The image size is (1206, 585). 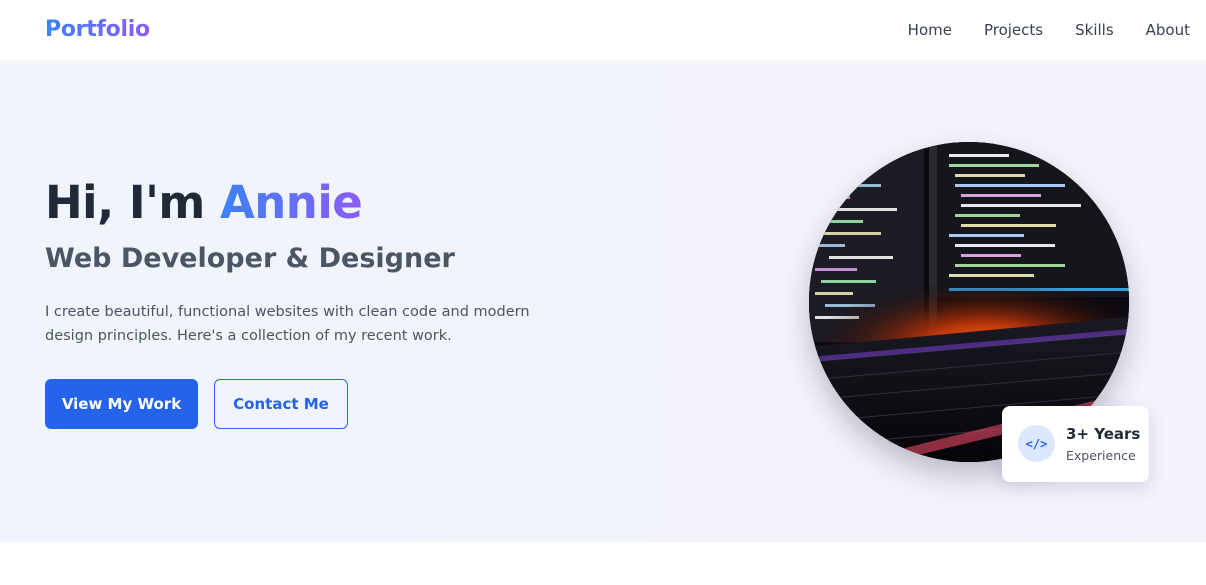 I want to click on hero-name: Annie, so click(x=291, y=202).